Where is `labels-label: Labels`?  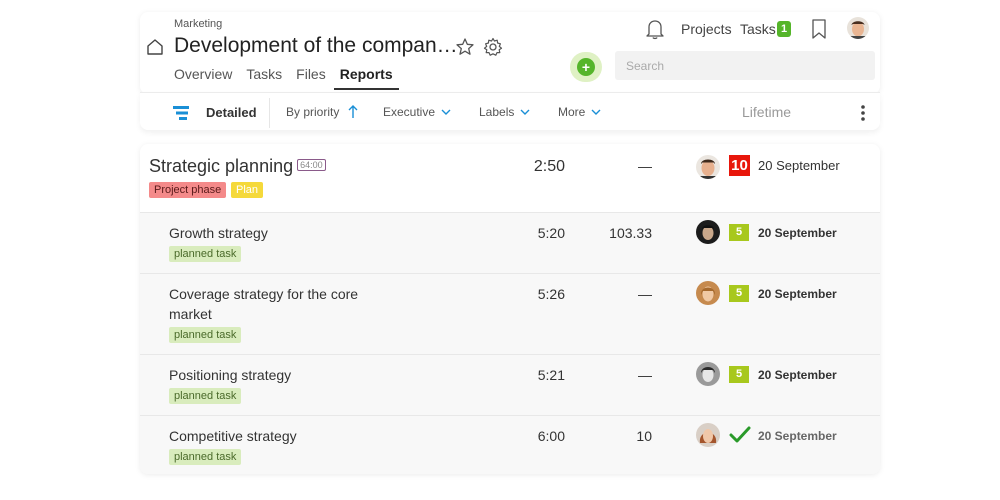
labels-label: Labels is located at coordinates (497, 112).